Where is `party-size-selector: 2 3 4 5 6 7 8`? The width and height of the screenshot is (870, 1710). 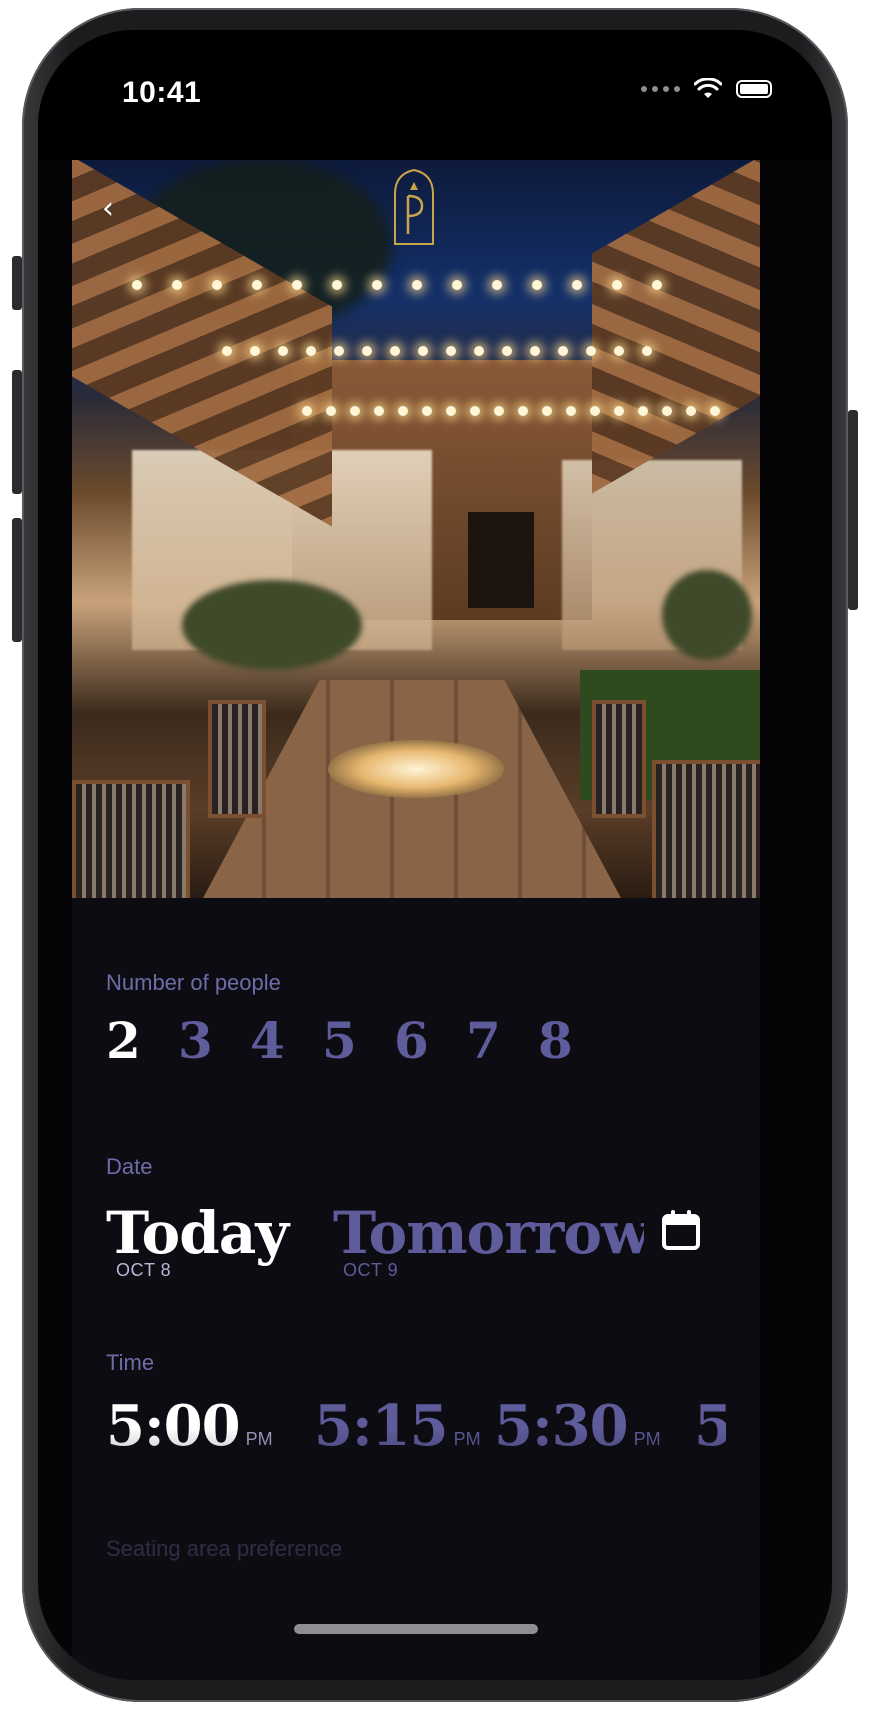
party-size-selector: 2 3 4 5 6 7 8 is located at coordinates (358, 1041).